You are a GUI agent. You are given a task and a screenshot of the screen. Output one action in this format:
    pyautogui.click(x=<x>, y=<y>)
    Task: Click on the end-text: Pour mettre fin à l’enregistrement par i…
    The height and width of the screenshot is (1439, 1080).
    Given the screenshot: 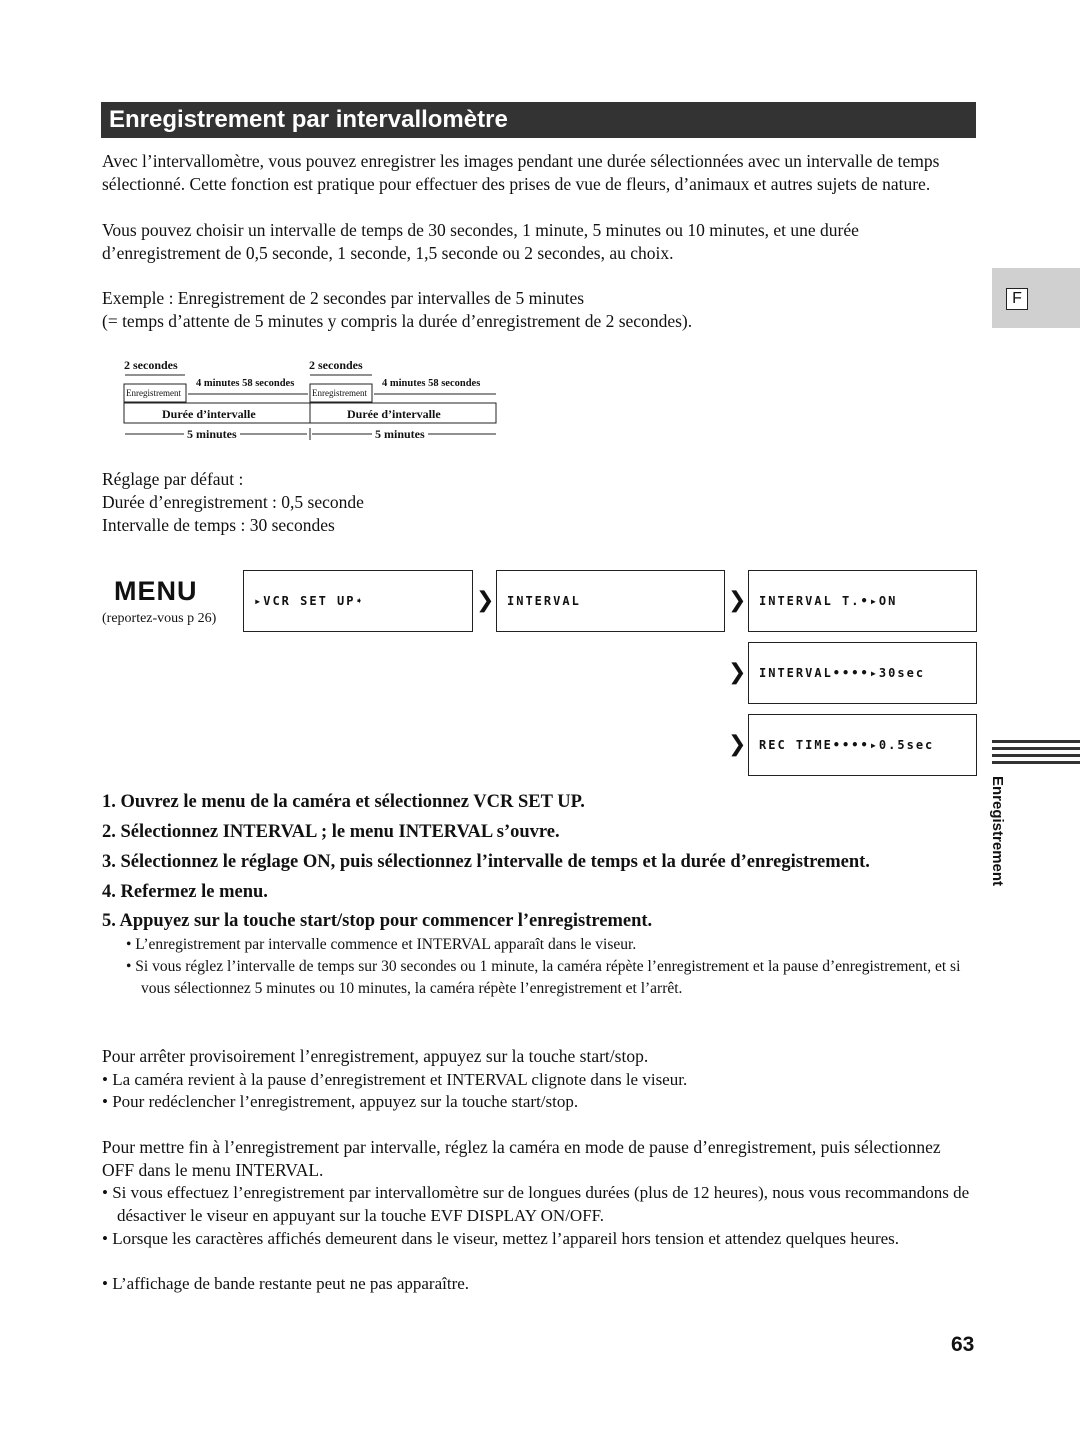 What is the action you would take?
    pyautogui.click(x=521, y=1158)
    